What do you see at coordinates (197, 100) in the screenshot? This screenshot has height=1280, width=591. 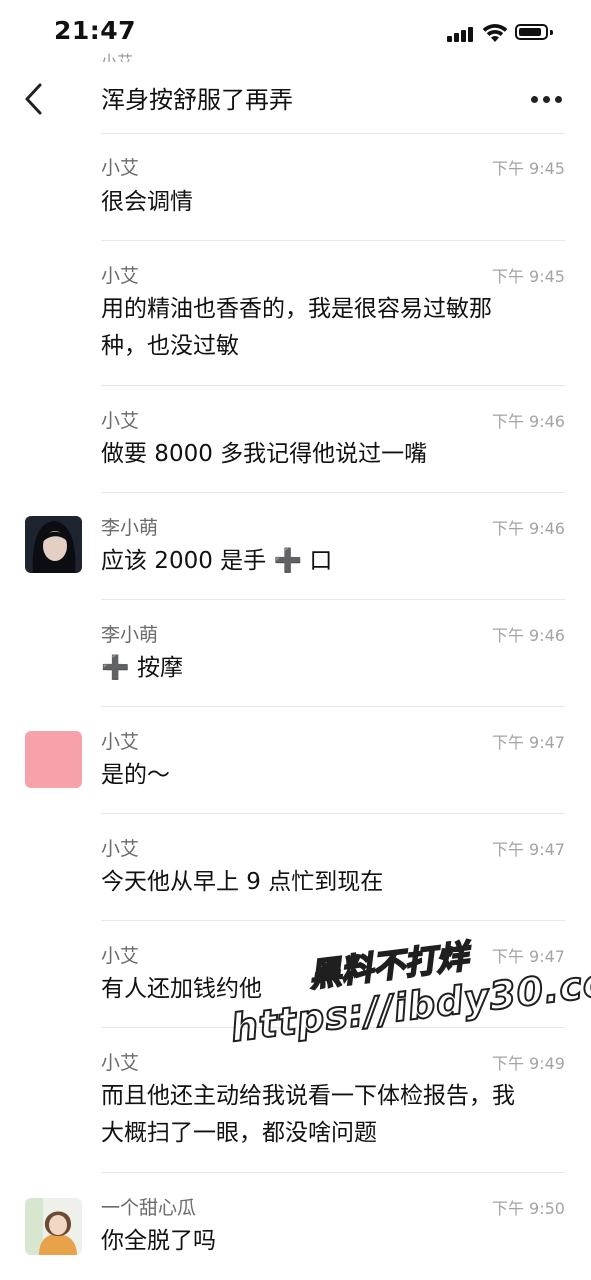 I see `header-last-message: 浑身按舒服了再弄` at bounding box center [197, 100].